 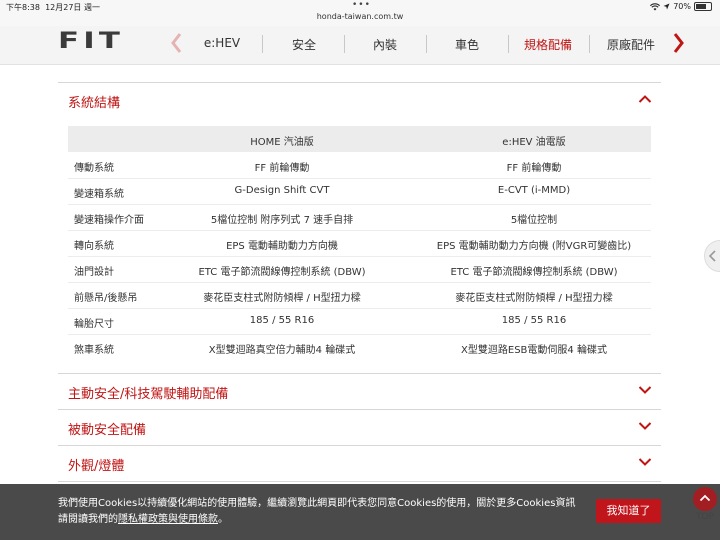 I want to click on battery-percent: 70%, so click(x=682, y=6).